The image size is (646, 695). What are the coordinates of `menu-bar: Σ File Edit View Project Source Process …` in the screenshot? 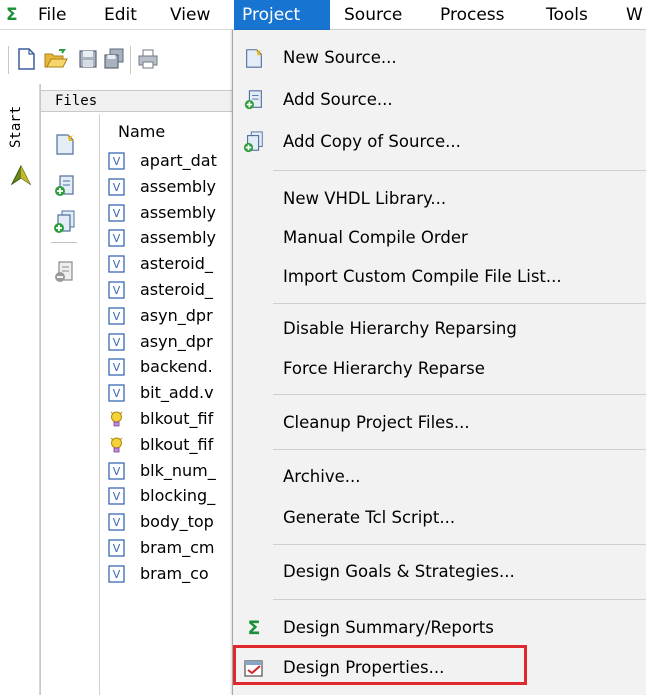 It's located at (323, 15).